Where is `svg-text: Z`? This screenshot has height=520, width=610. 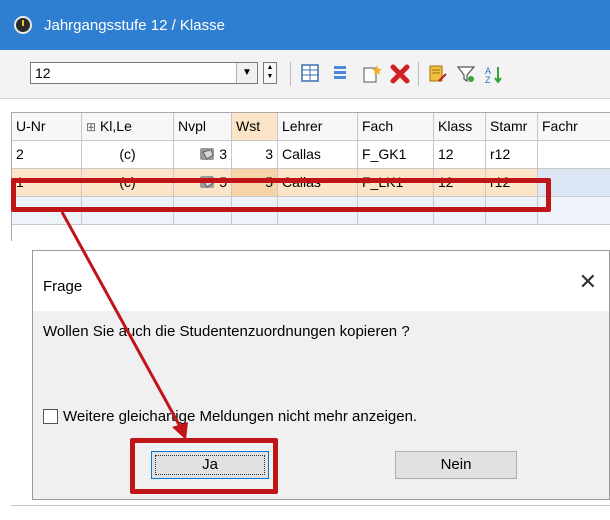
svg-text: Z is located at coordinates (488, 79).